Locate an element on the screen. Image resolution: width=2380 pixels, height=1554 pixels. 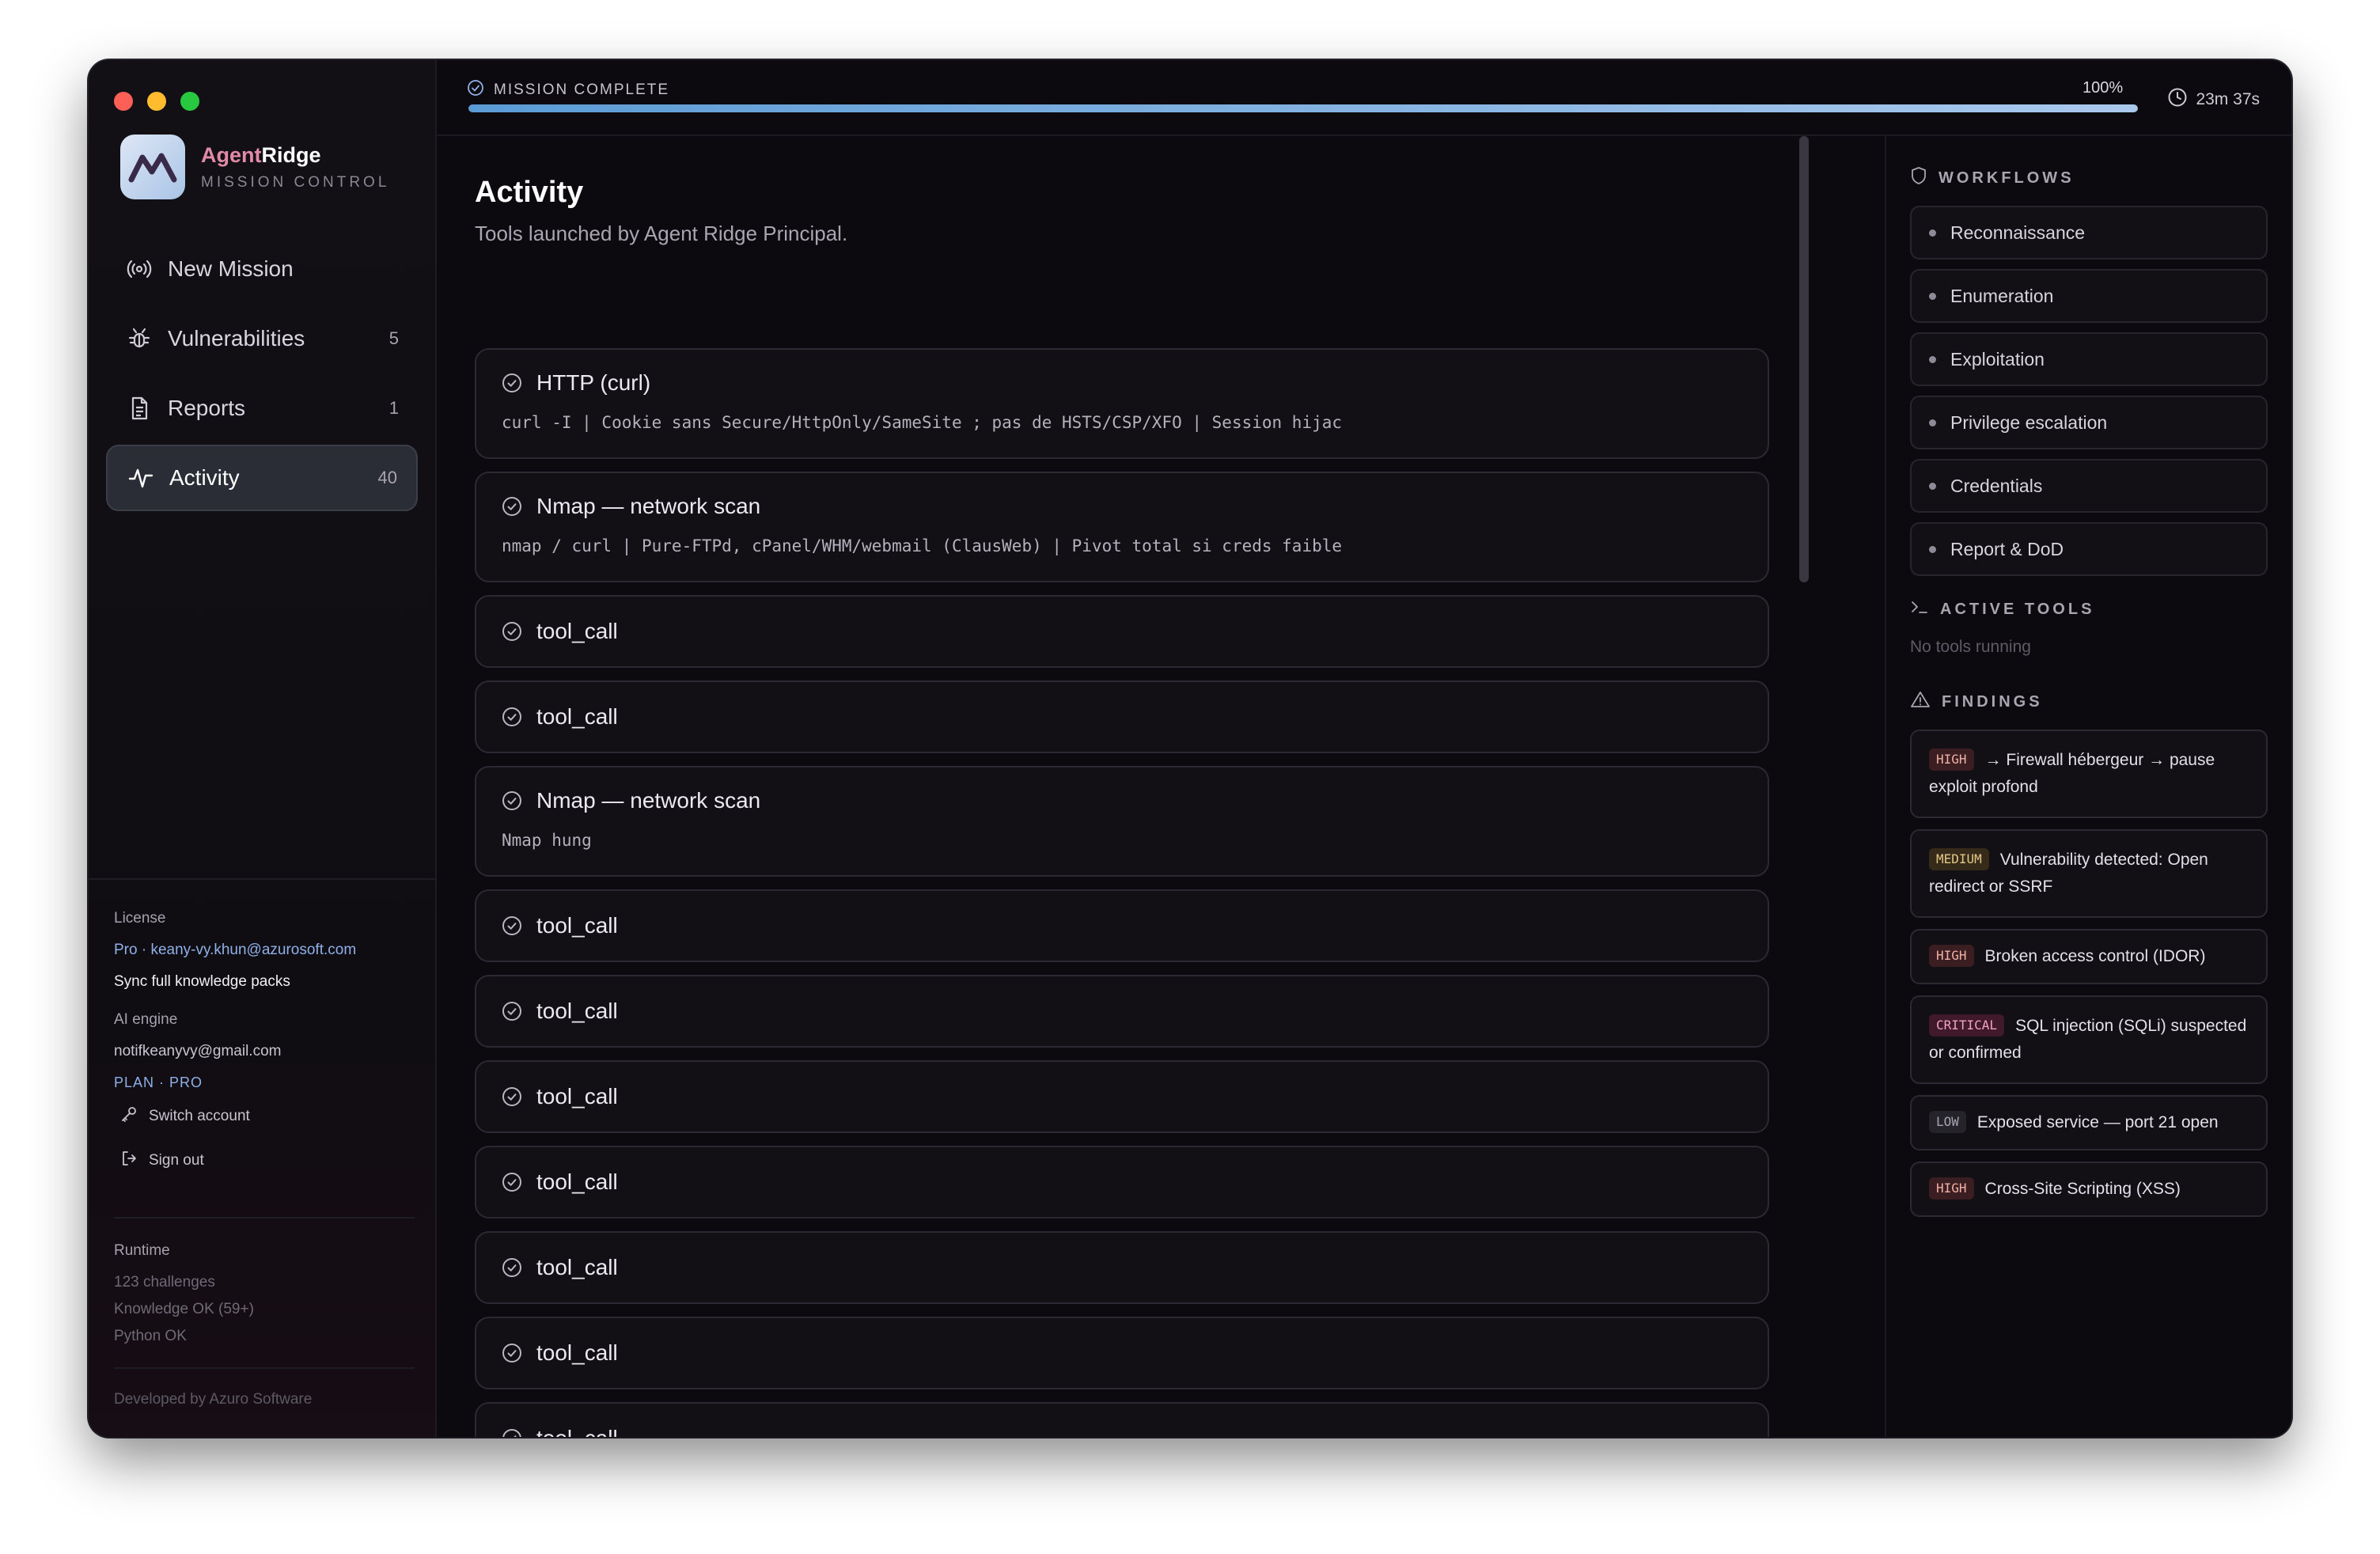
sidebar-item-count: 40 is located at coordinates (387, 477).